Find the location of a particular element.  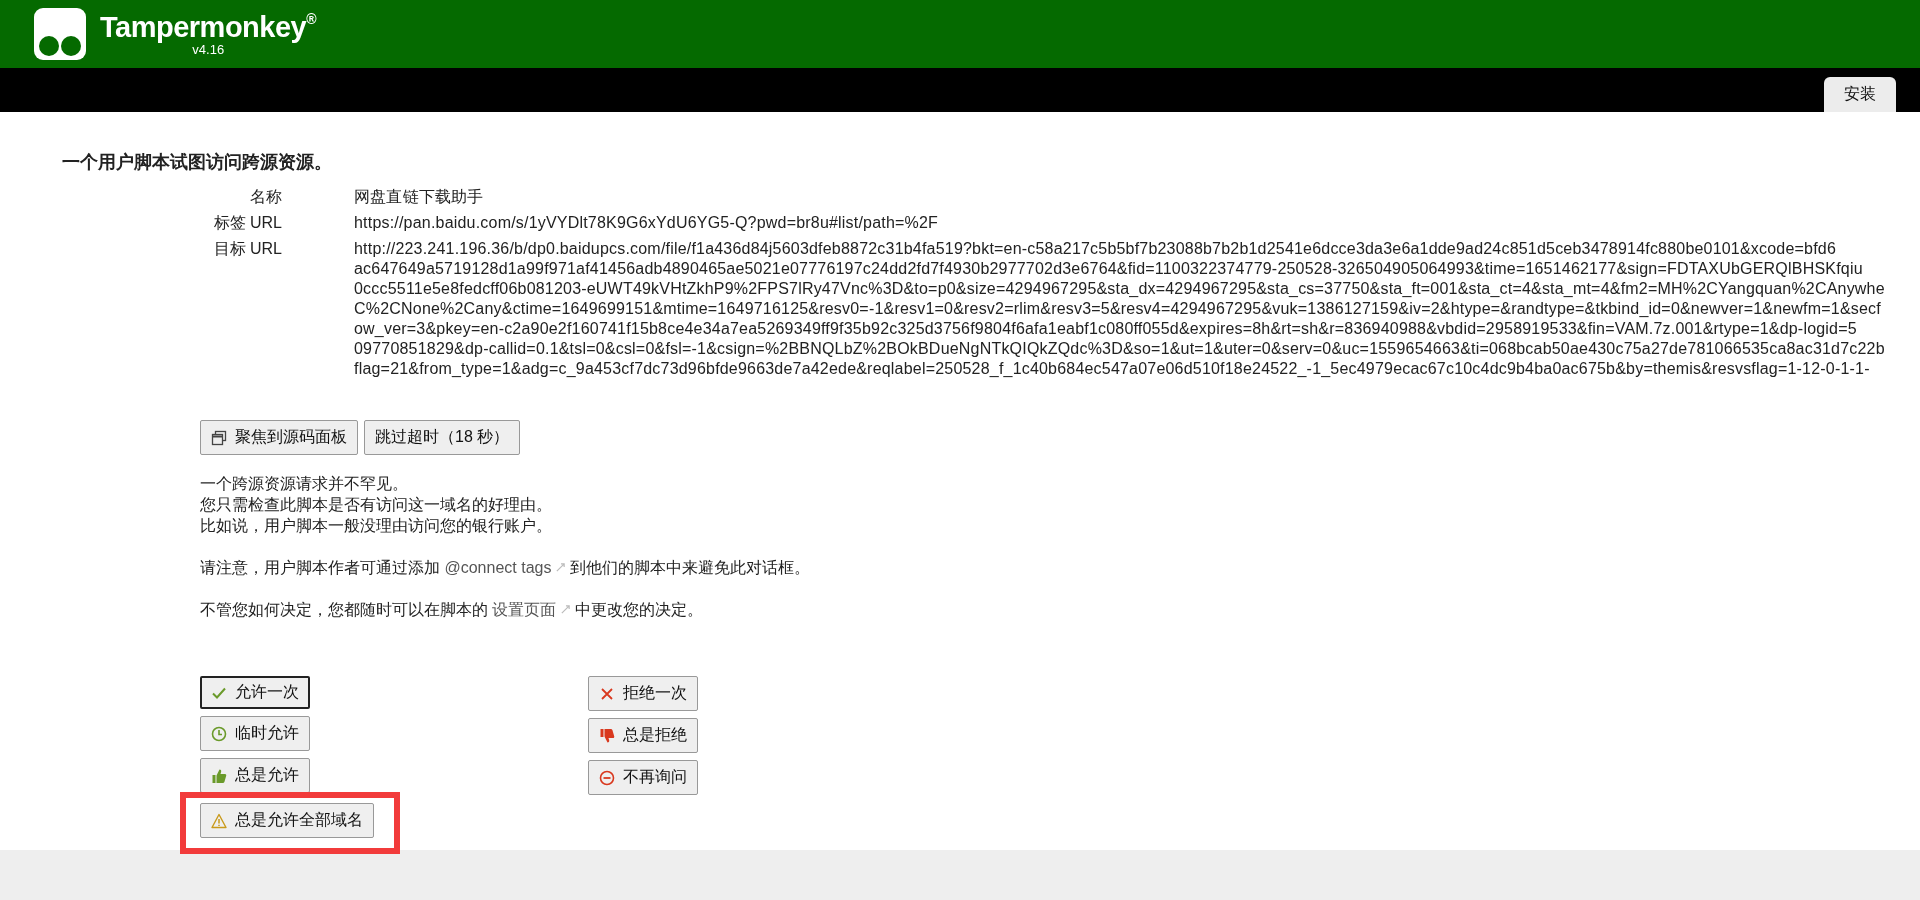

text-link: @connect tags is located at coordinates (498, 567).